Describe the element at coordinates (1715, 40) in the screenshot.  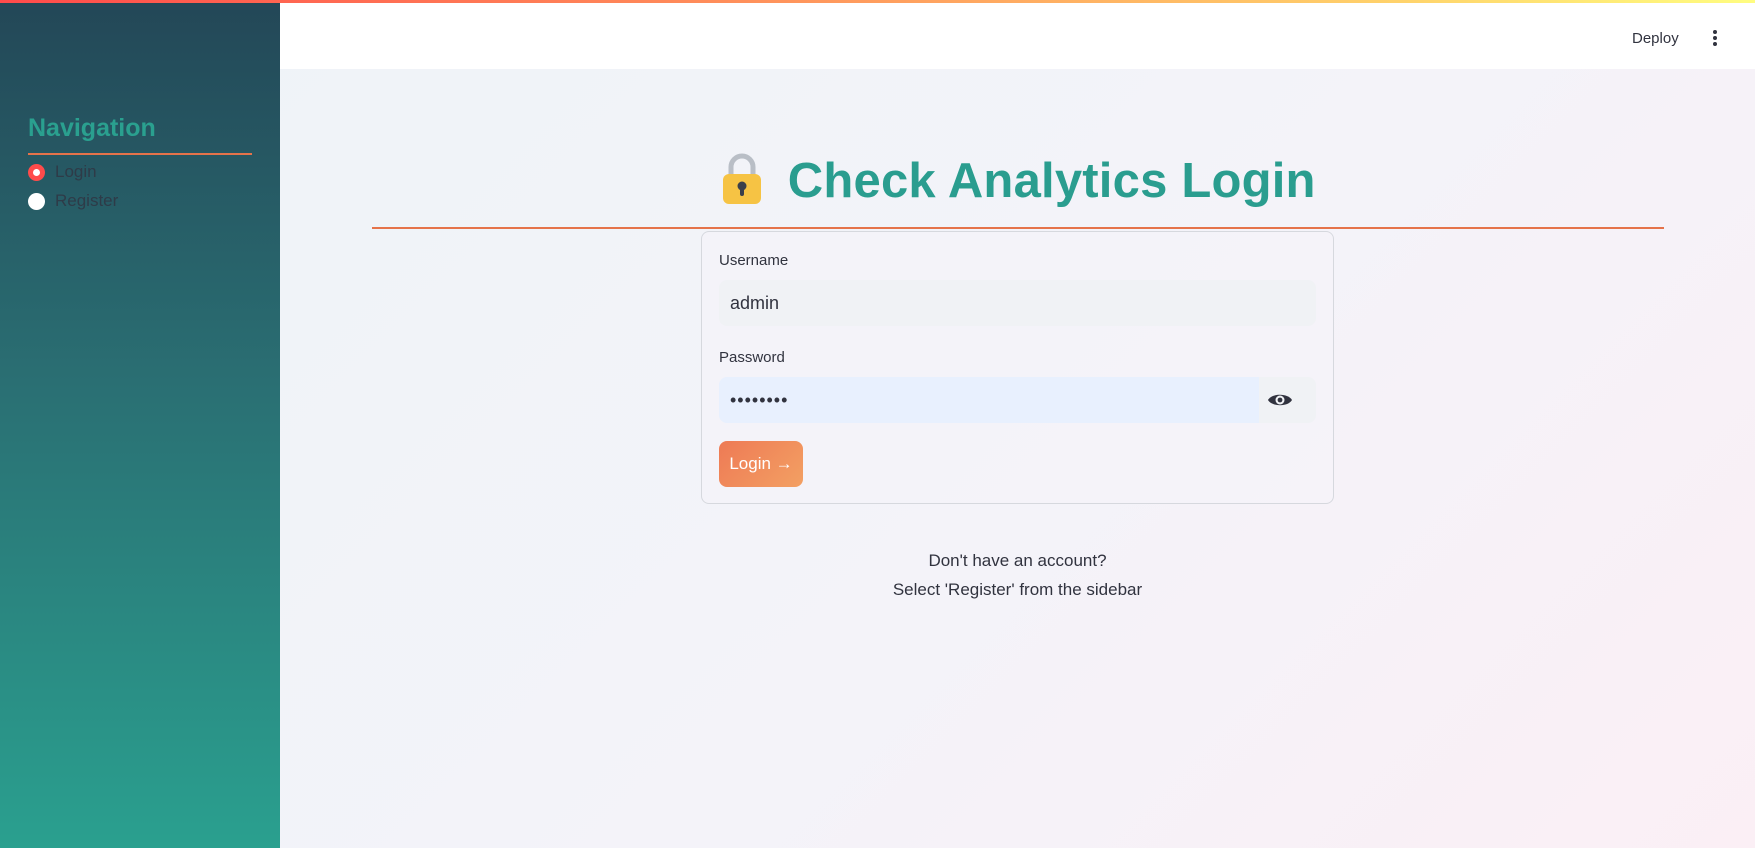
I see `kebab-menu-icon` at that location.